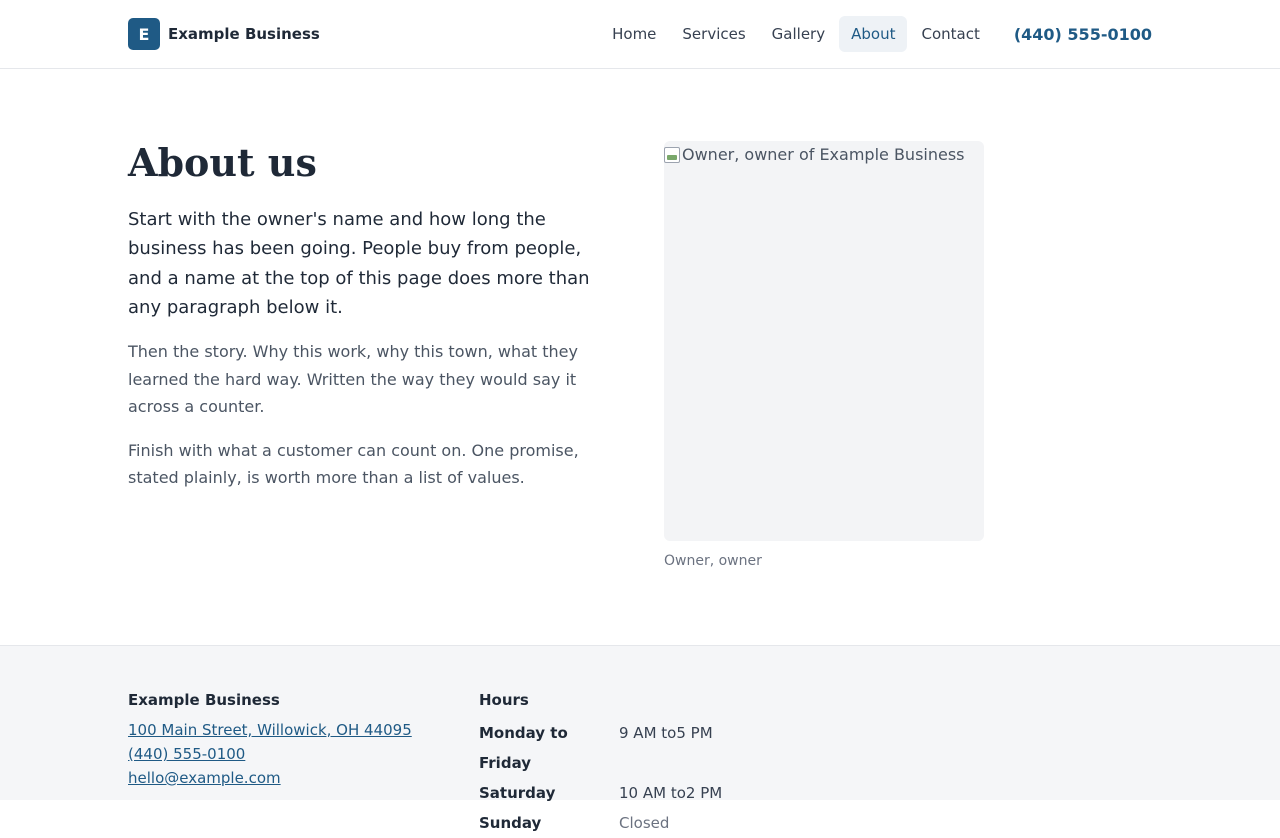 This screenshot has width=1280, height=838. Describe the element at coordinates (204, 778) in the screenshot. I see `footer-email-link: hello@example.com` at that location.